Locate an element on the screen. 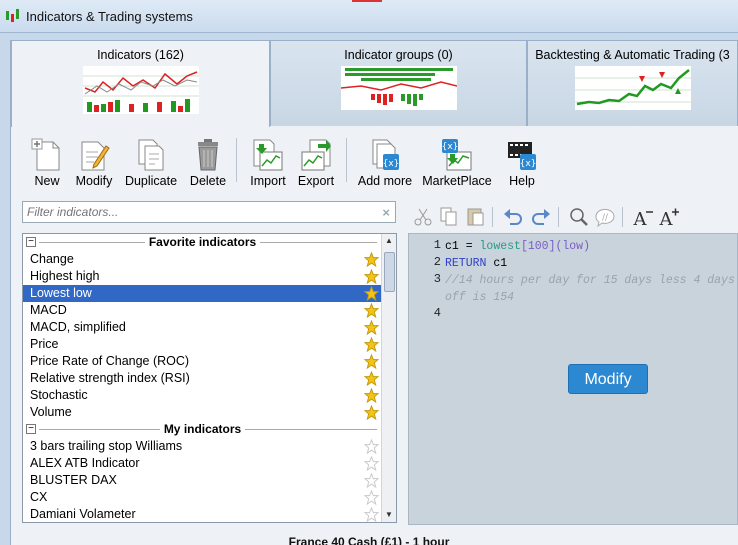 The image size is (738, 545). list-item-label: Damiani Volameter is located at coordinates (83, 514).